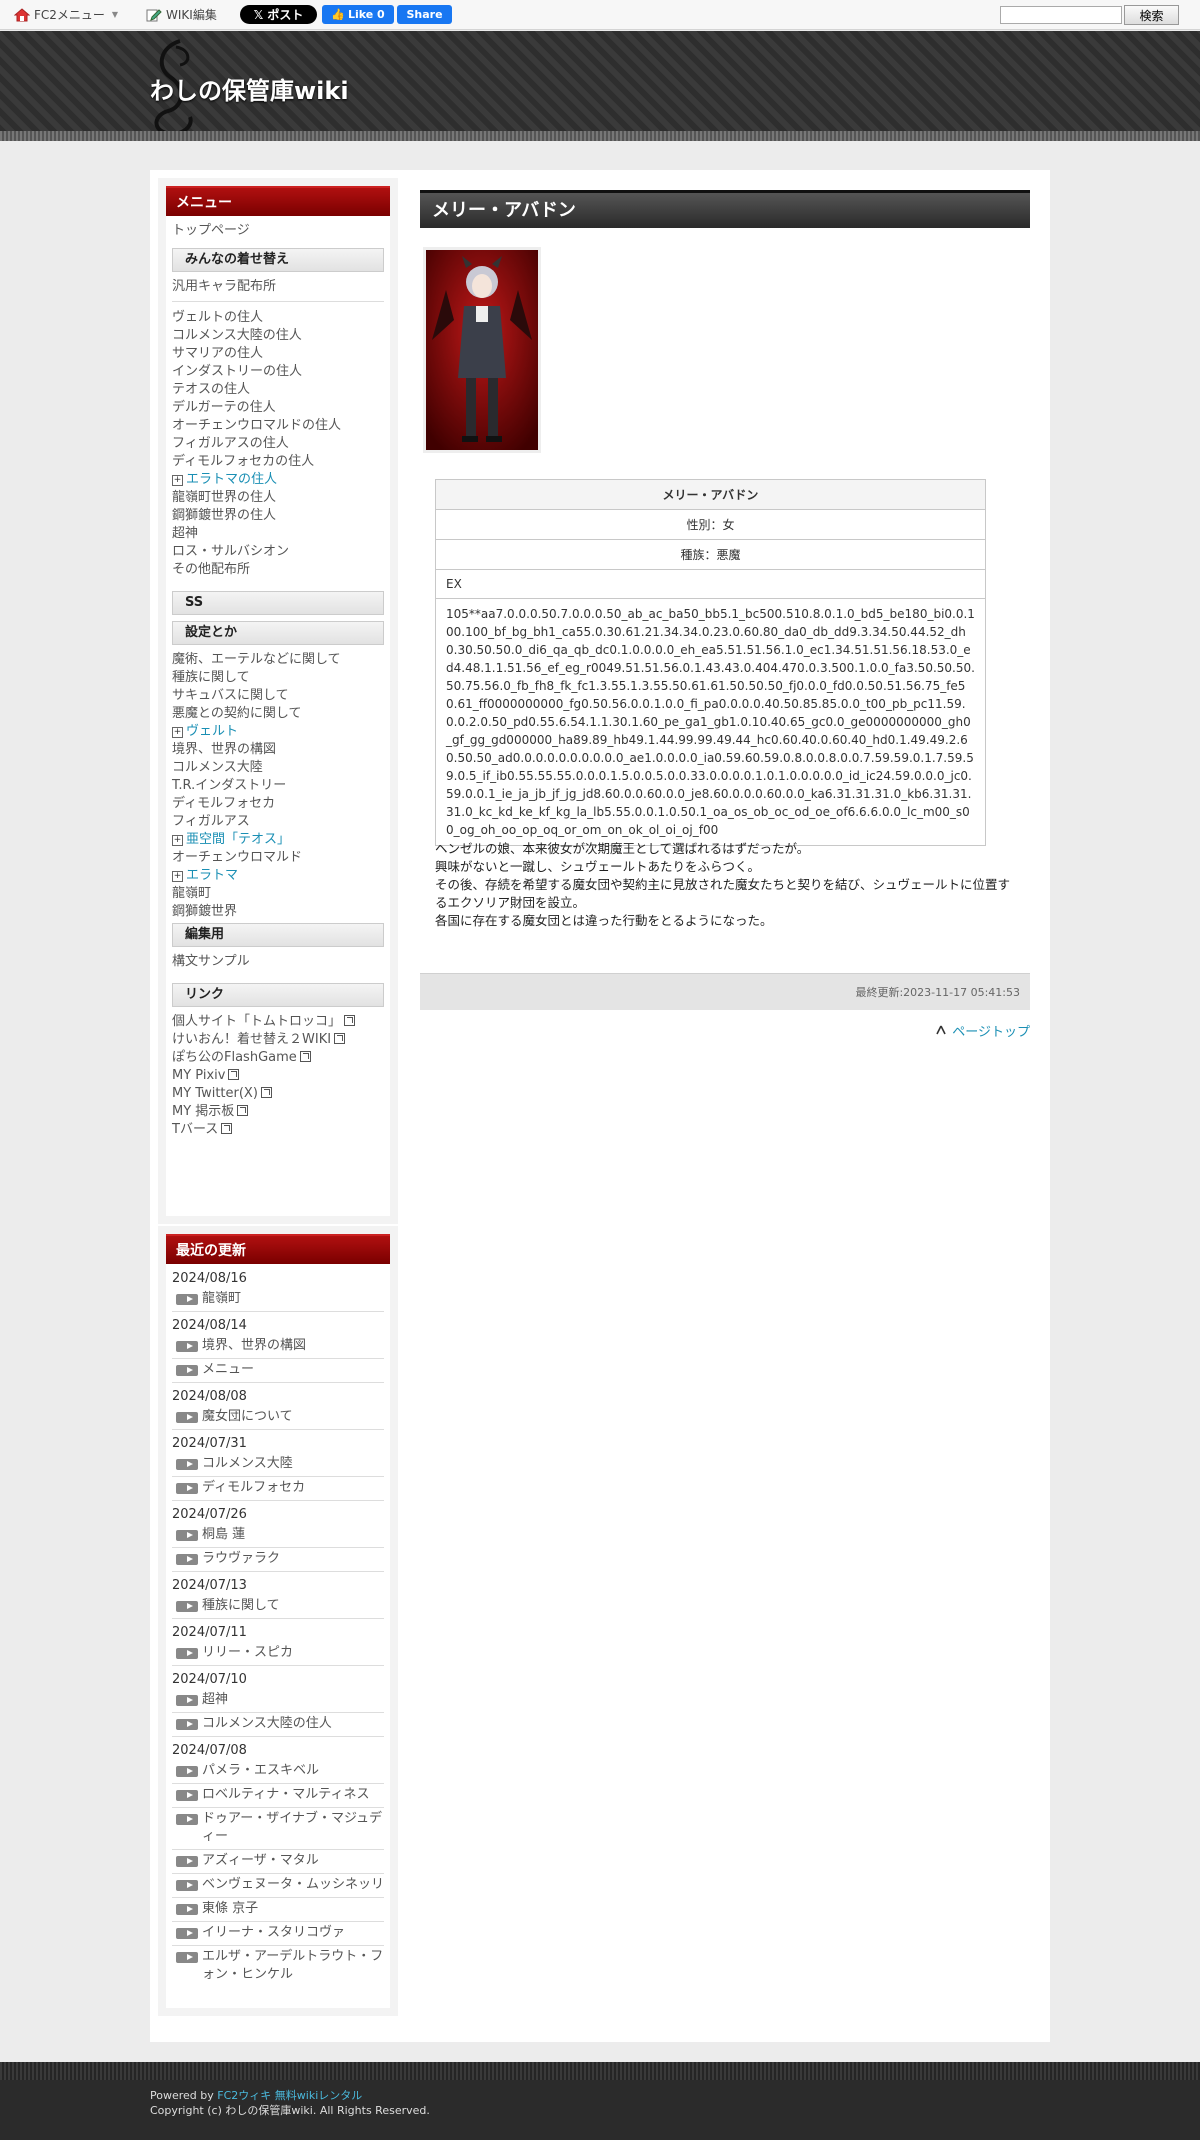 The height and width of the screenshot is (2140, 1200). I want to click on menu-resident: オーチェンウロマルドの住人, so click(278, 426).